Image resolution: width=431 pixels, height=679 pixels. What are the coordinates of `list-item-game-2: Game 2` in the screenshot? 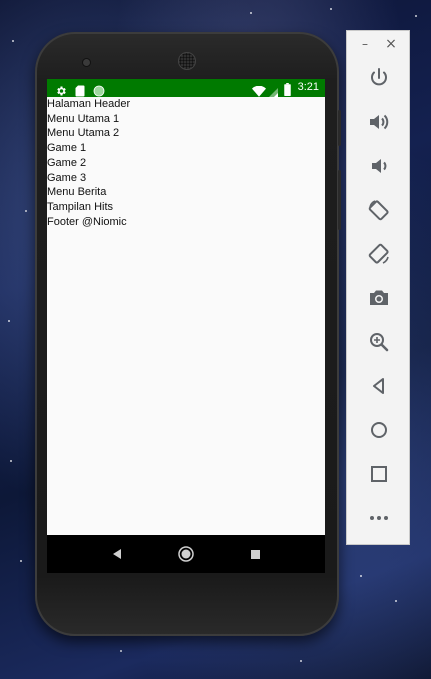 It's located at (67, 162).